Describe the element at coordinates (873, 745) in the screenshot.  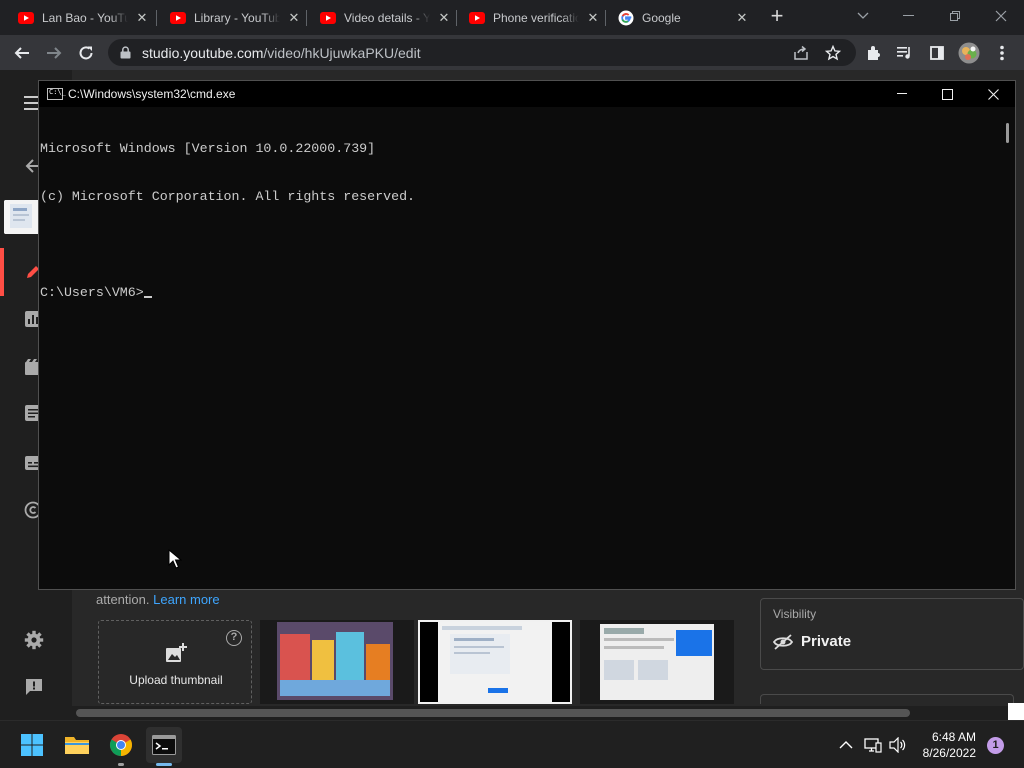
I see `network-icon` at that location.